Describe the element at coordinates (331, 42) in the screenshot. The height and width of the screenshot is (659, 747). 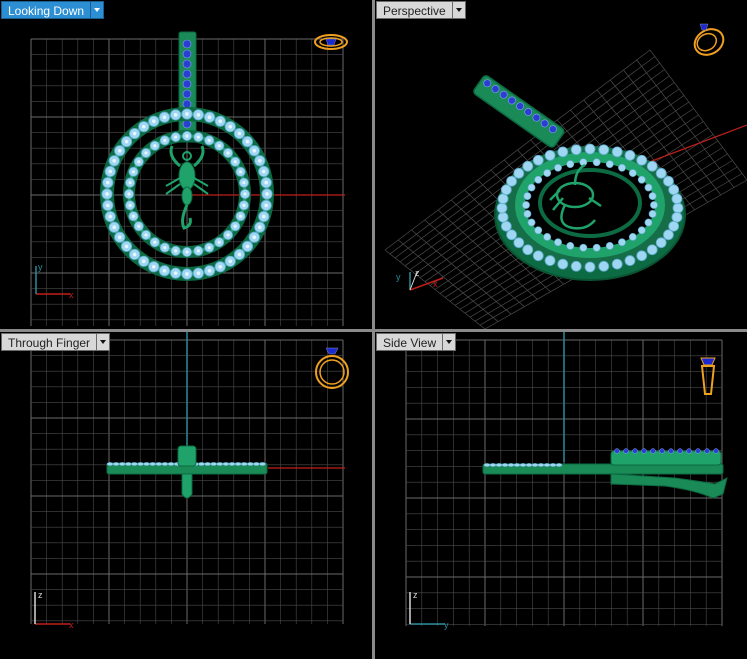
I see `ring-top-view-icon` at that location.